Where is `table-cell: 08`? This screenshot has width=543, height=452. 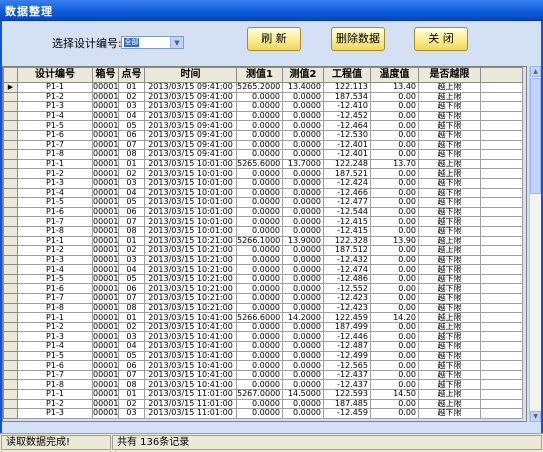
table-cell: 08 is located at coordinates (131, 308).